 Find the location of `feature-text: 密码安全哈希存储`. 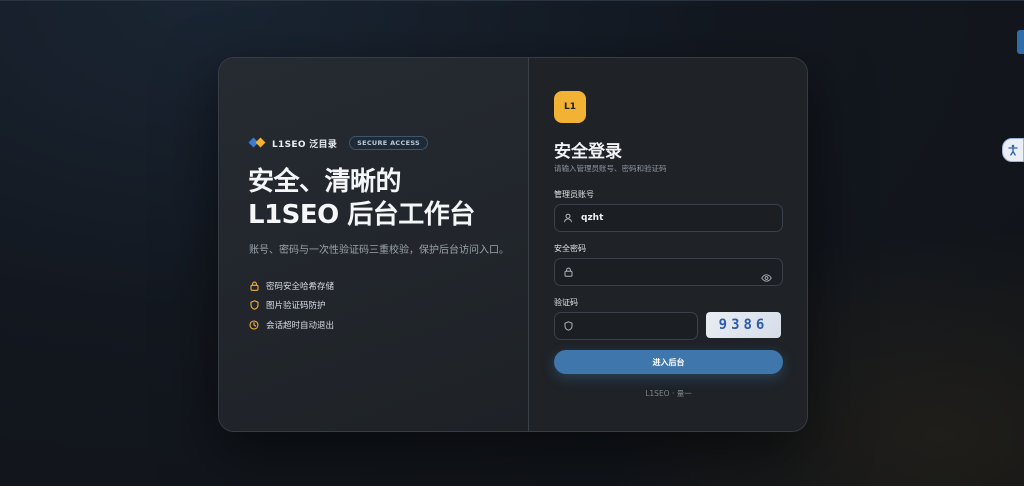

feature-text: 密码安全哈希存储 is located at coordinates (300, 286).